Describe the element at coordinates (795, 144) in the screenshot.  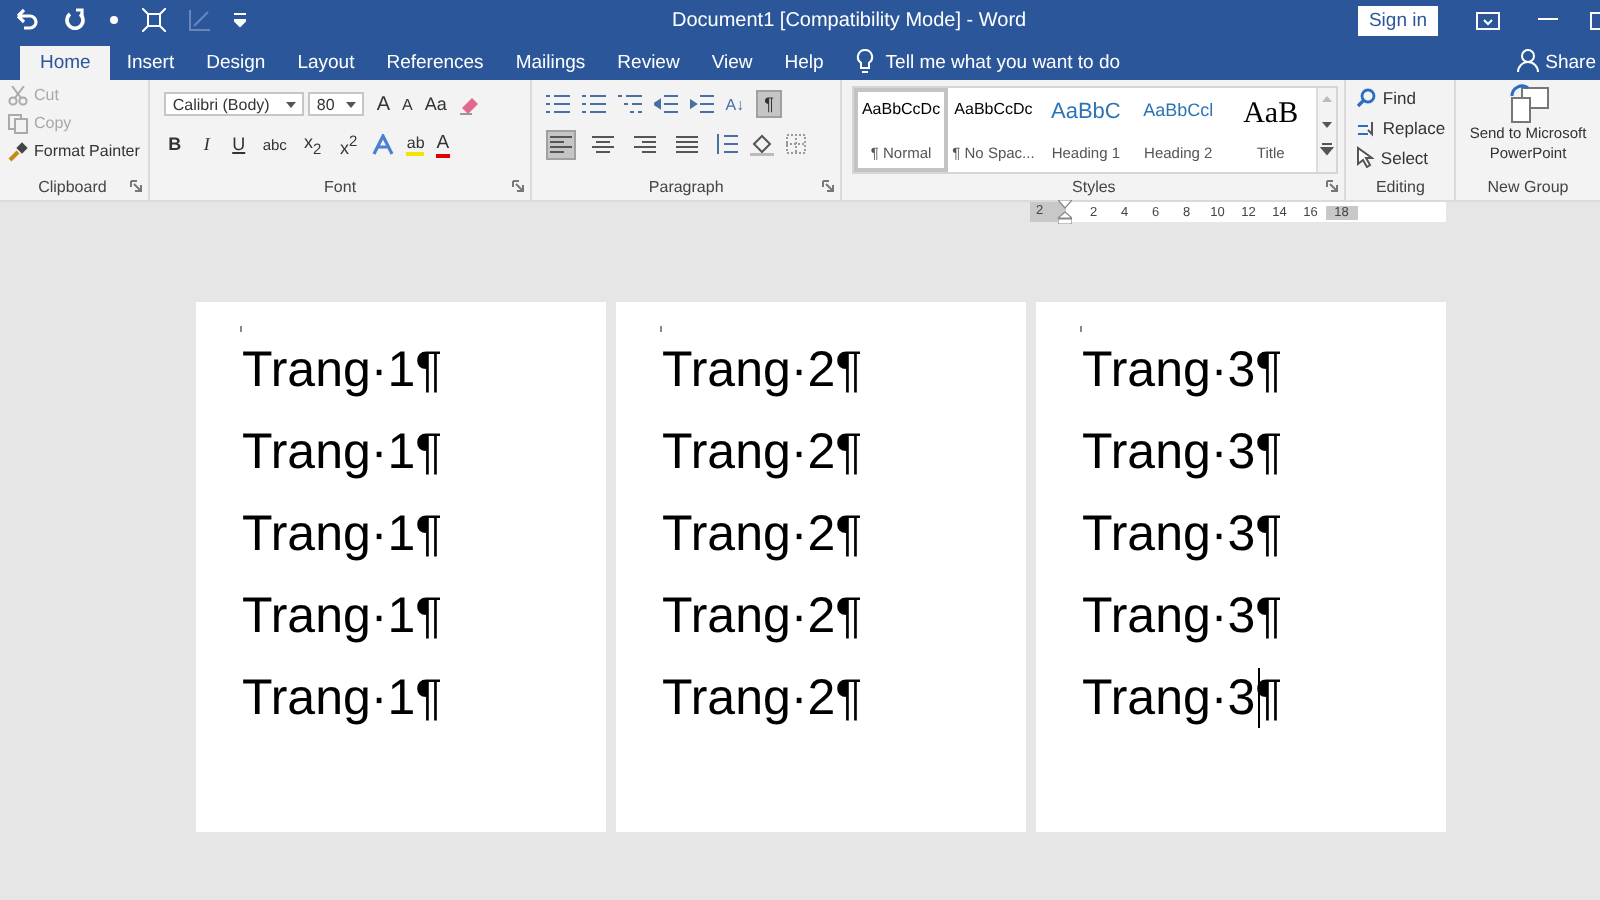
I see `borders-icon` at that location.